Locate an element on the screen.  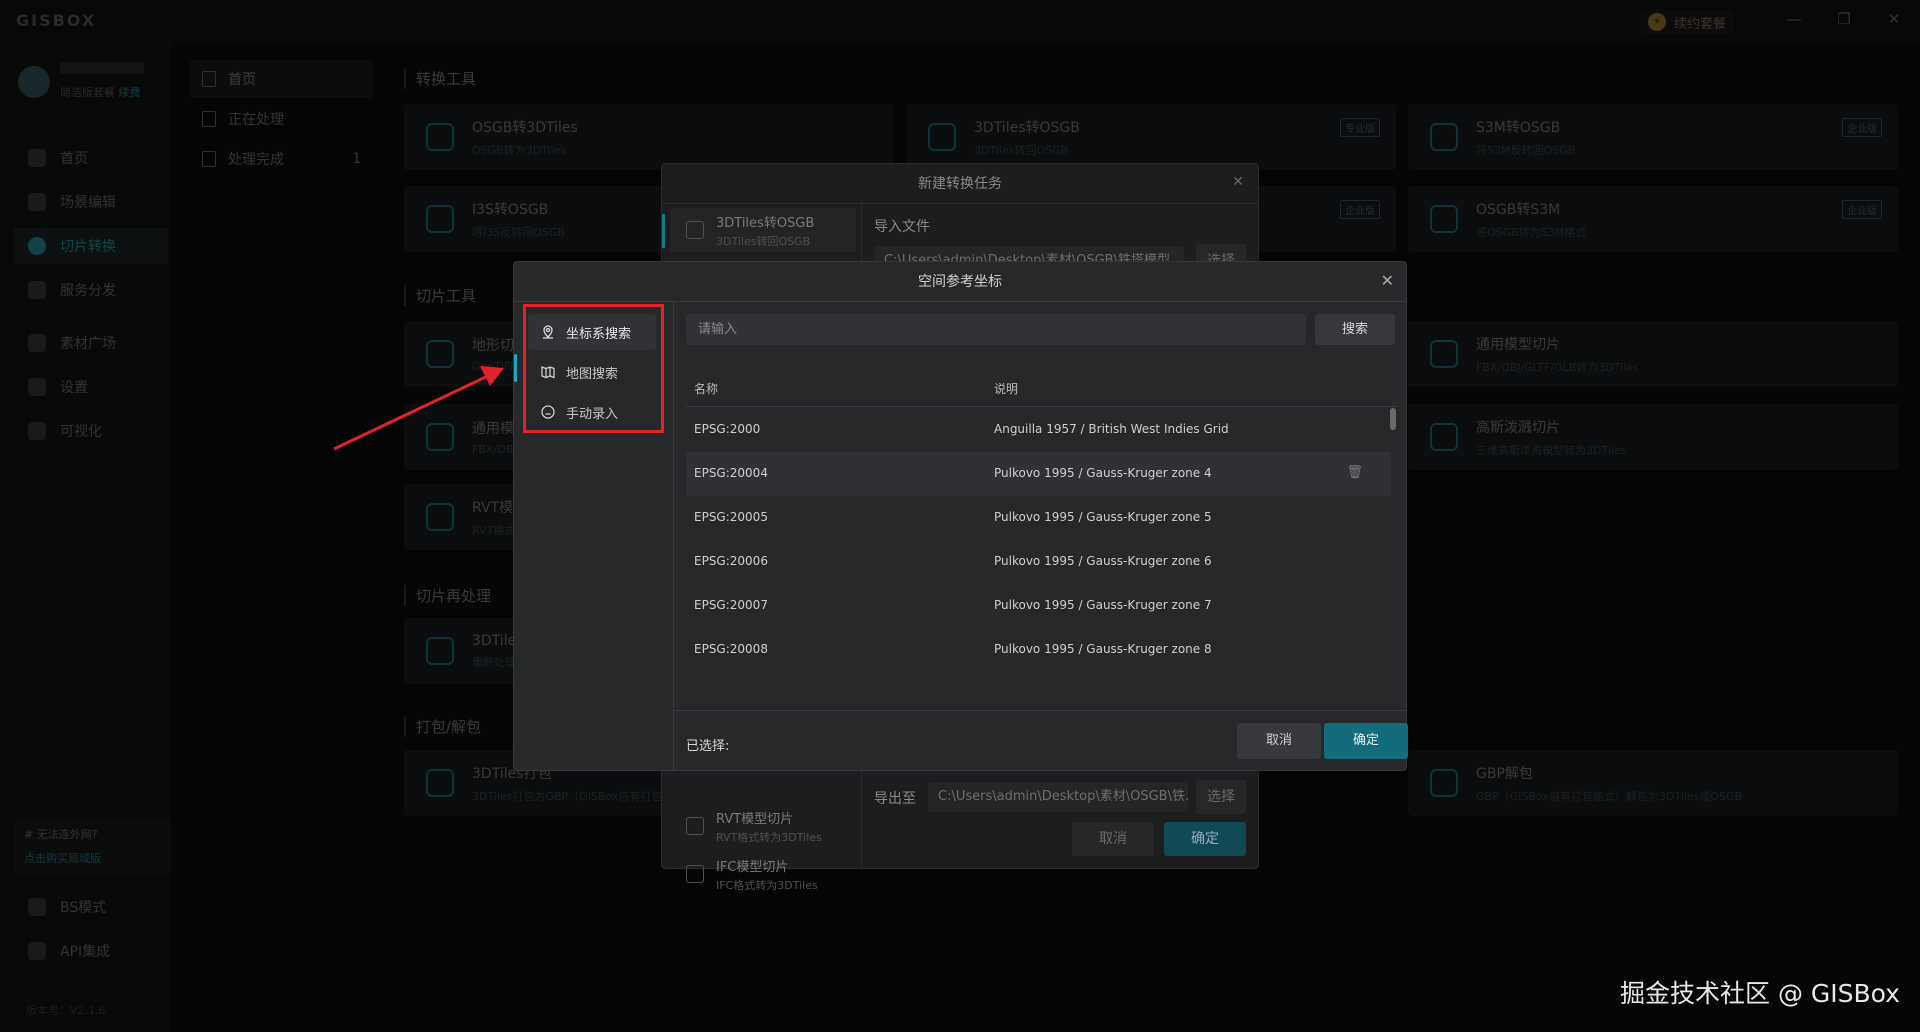
sidebar-item-label: 首页 is located at coordinates (74, 159).